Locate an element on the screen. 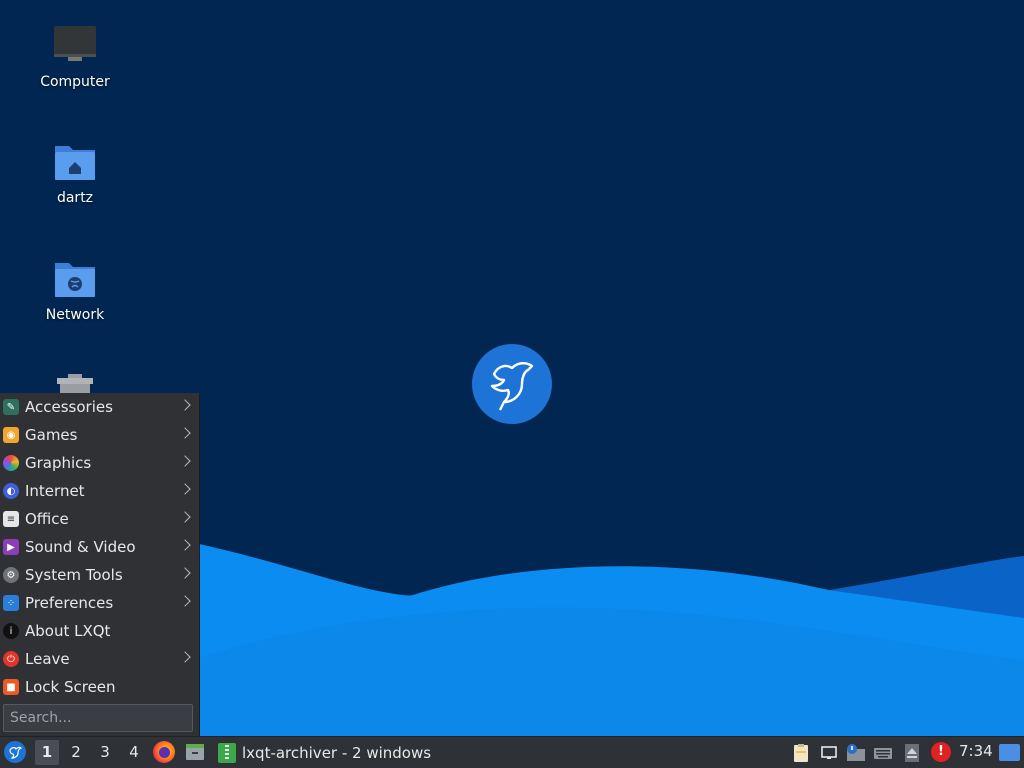 The image size is (1024, 768). lubuntu-logo is located at coordinates (512, 384).